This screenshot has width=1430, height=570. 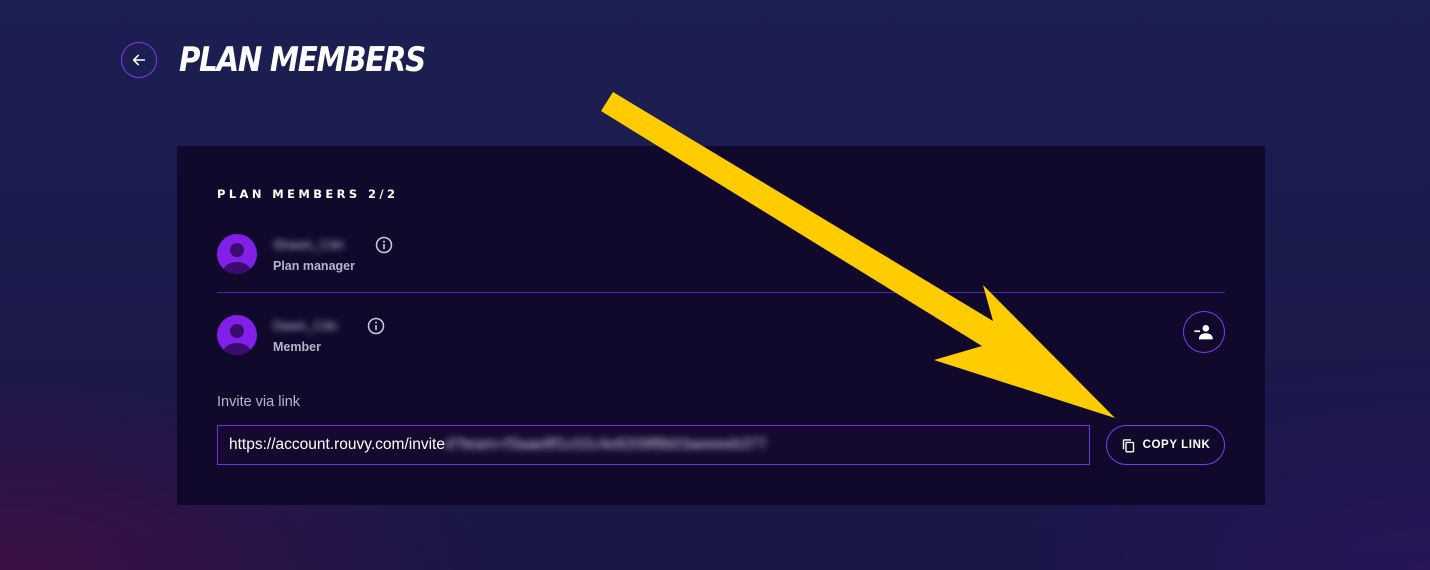 I want to click on page-title: PLAN MEMBERS, so click(x=302, y=60).